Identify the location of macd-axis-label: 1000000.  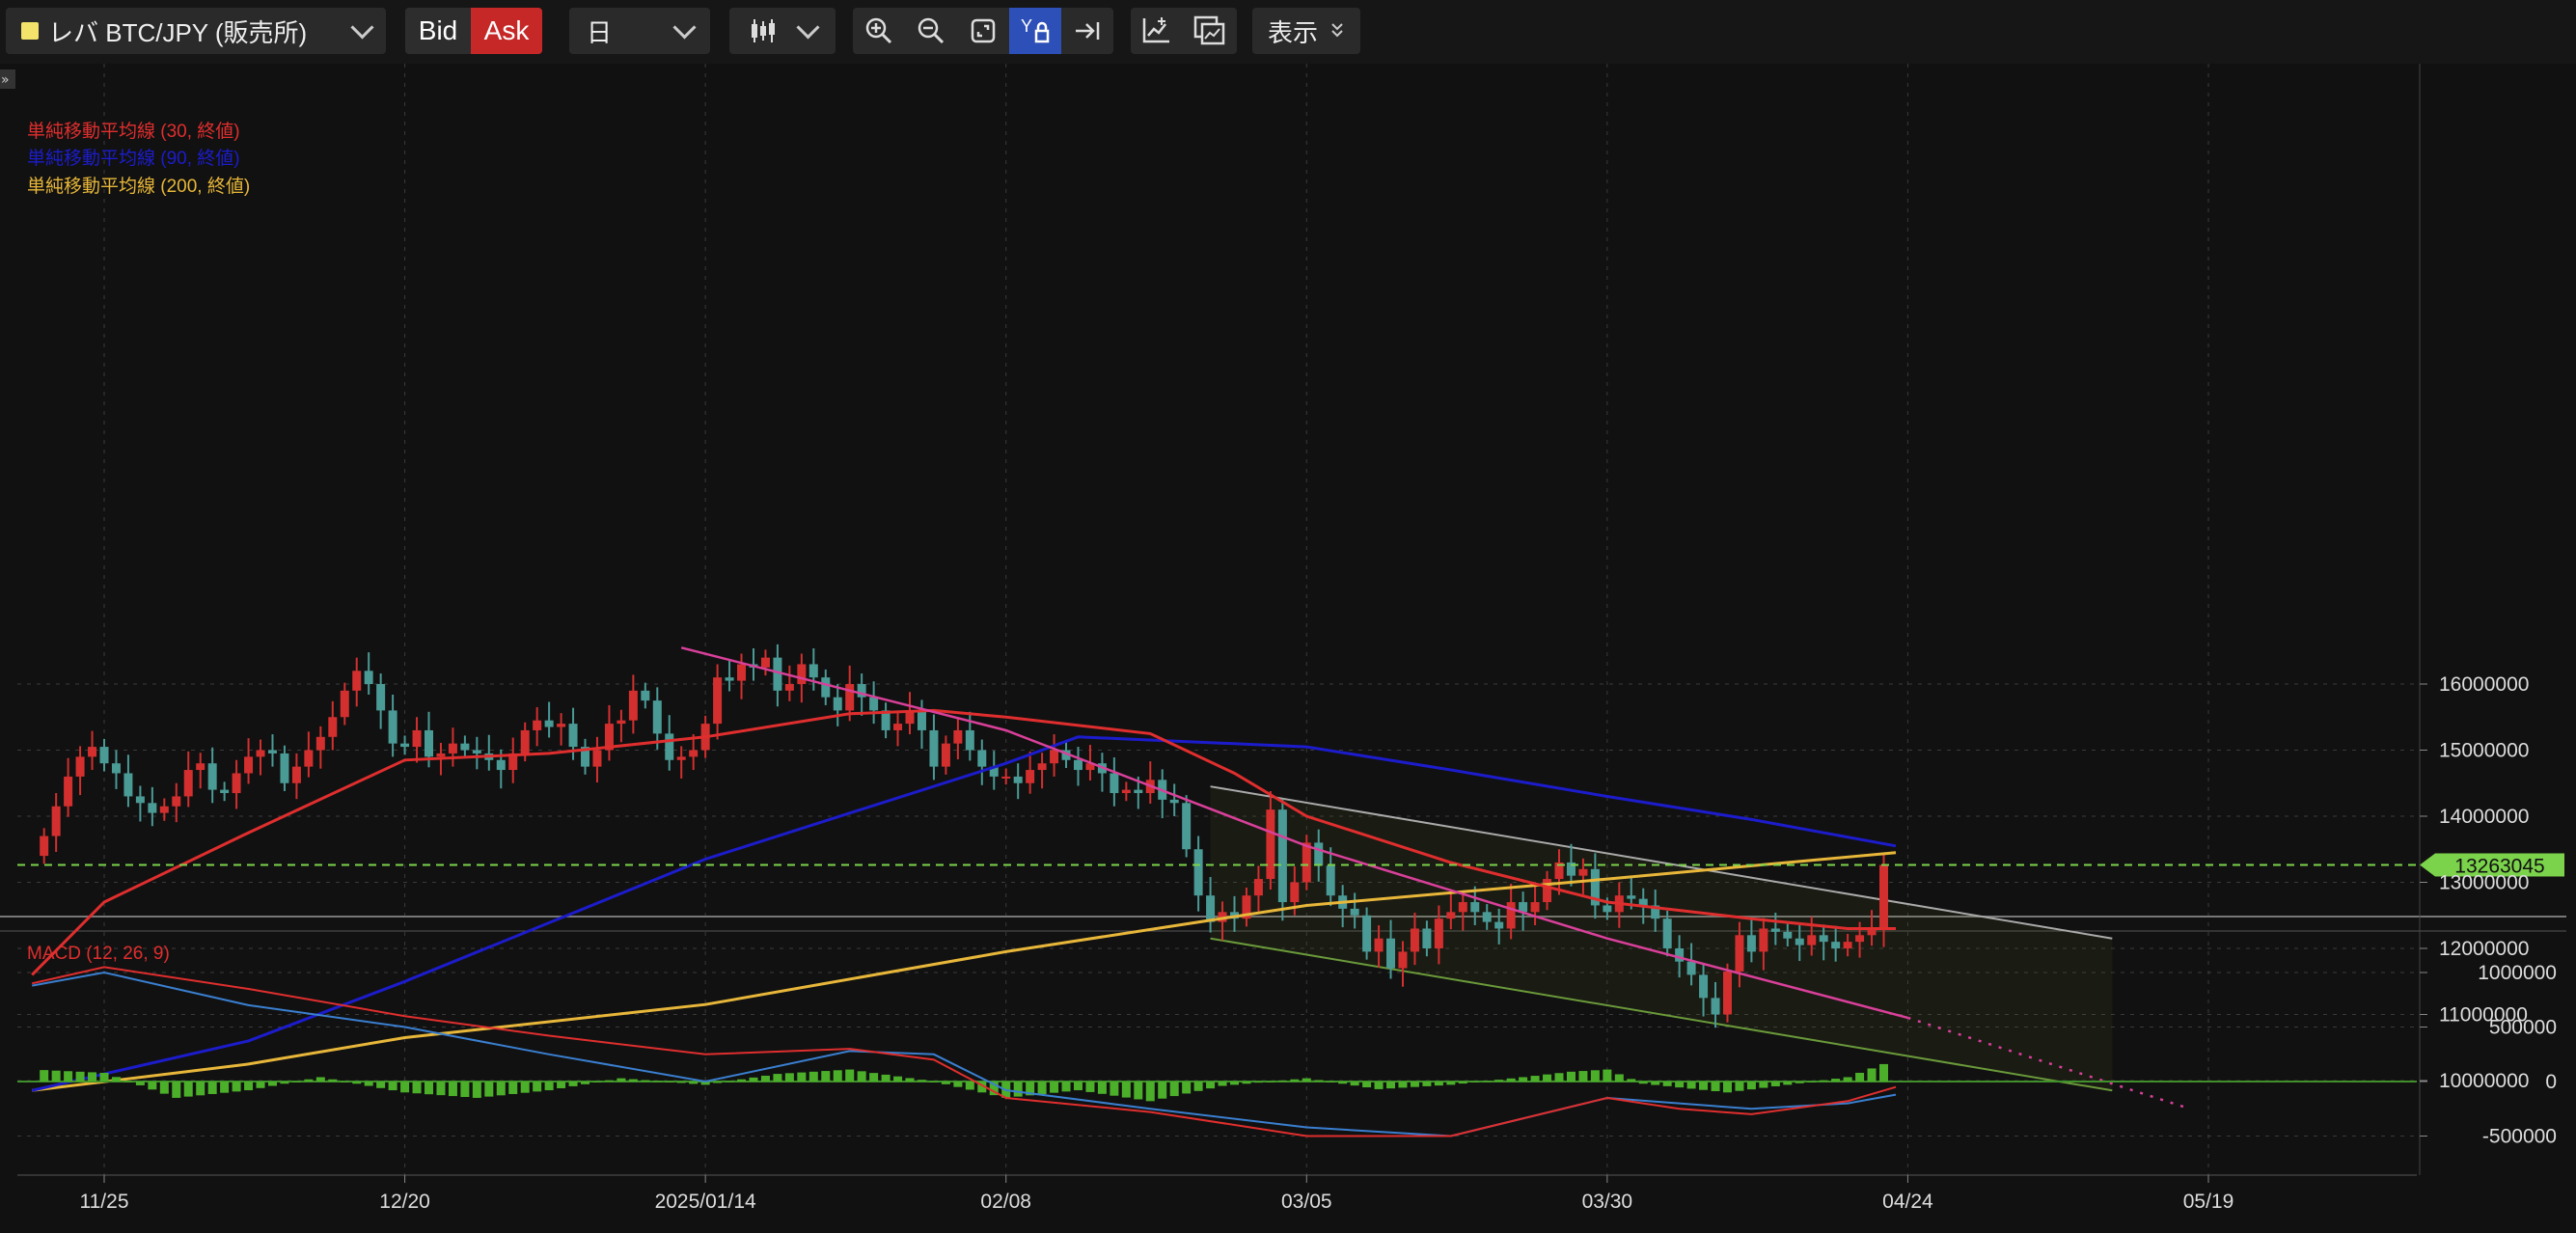
(2517, 973).